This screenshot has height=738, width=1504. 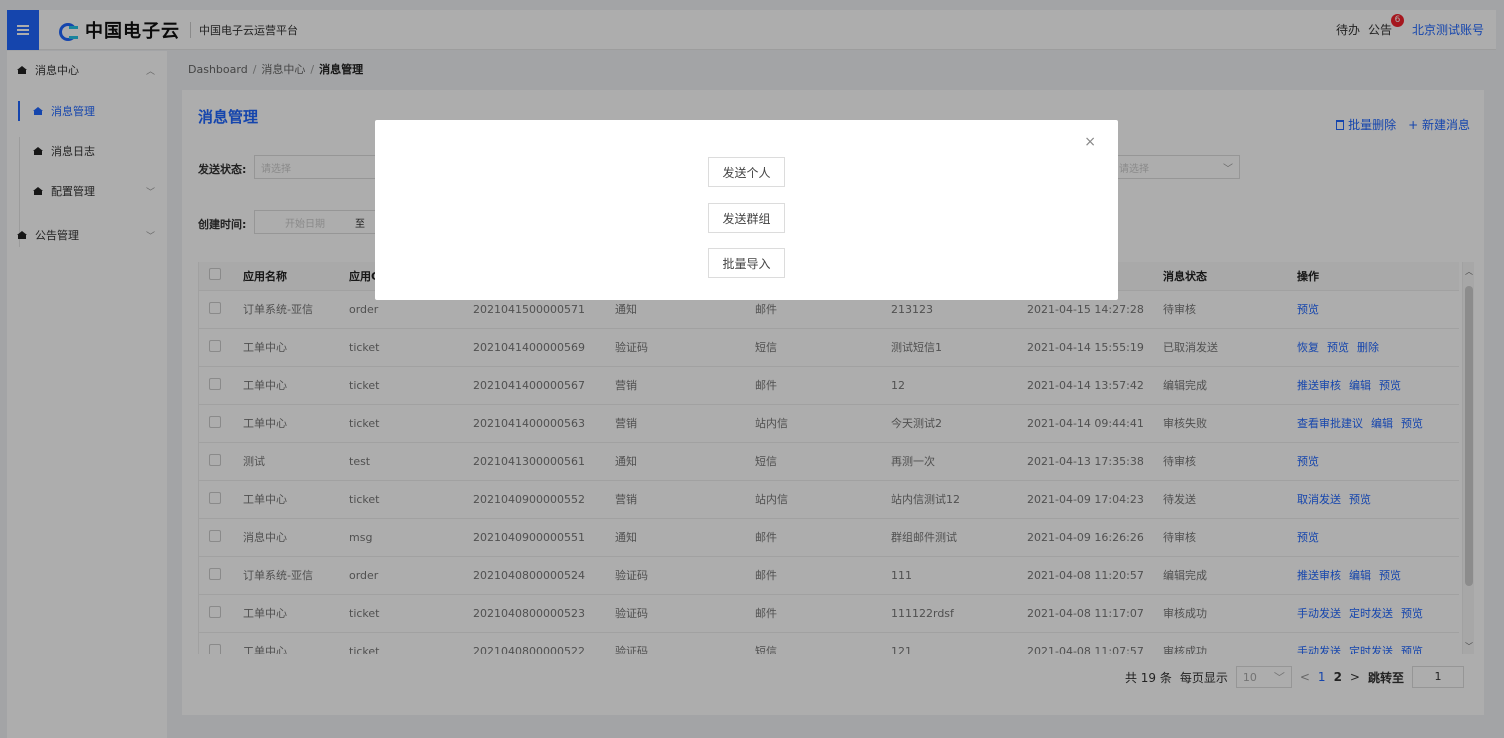 I want to click on close-icon: ×, so click(x=1090, y=142).